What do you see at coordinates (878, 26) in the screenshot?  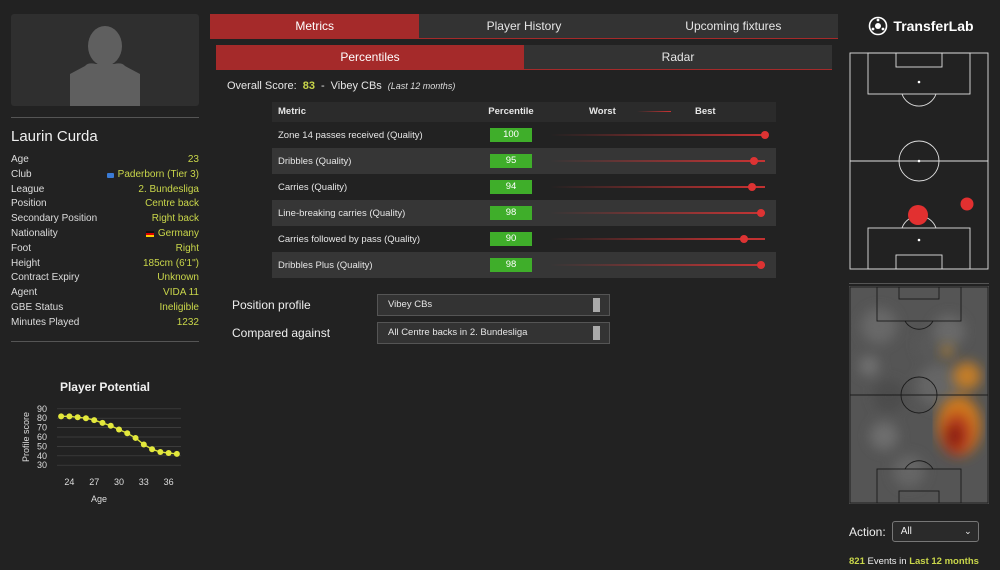 I see `football-logo-icon` at bounding box center [878, 26].